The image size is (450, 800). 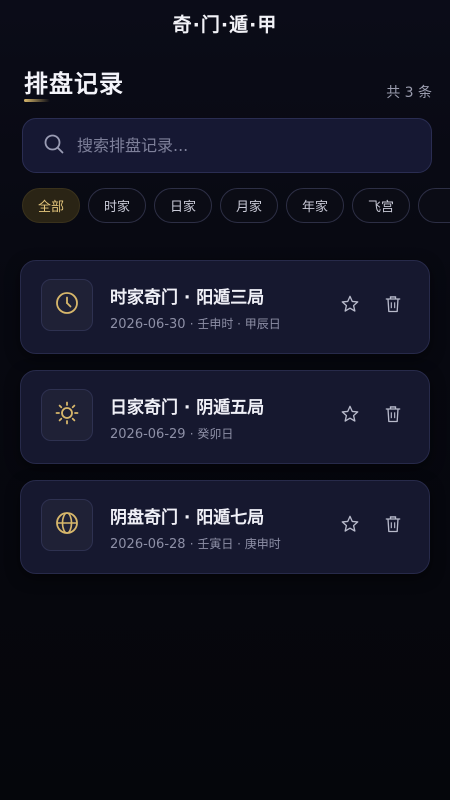 I want to click on record-meta: 2026-06-30 · 壬申时 · 甲辰日, so click(x=195, y=323).